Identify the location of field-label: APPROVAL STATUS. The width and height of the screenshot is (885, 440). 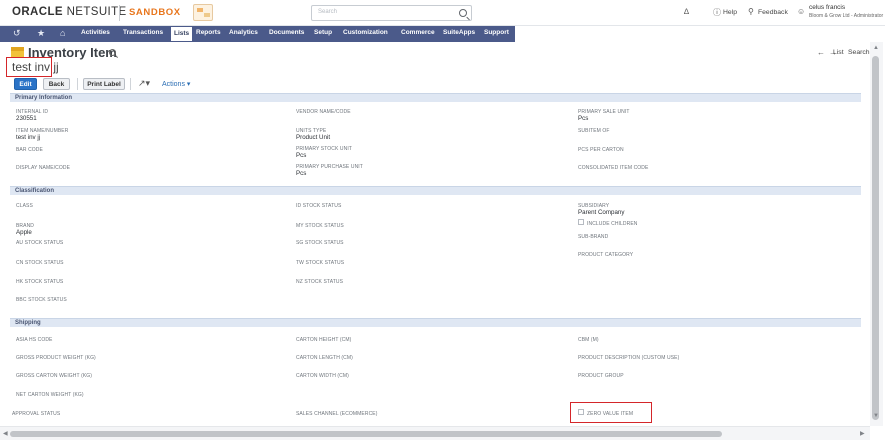
(36, 414).